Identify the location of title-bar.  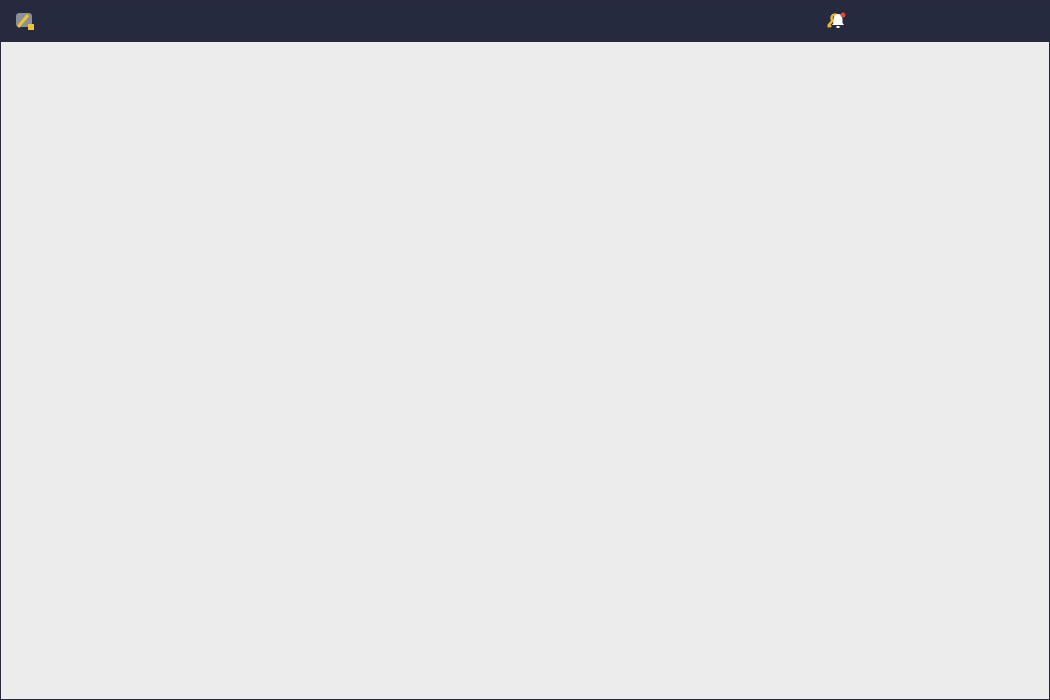
(525, 21).